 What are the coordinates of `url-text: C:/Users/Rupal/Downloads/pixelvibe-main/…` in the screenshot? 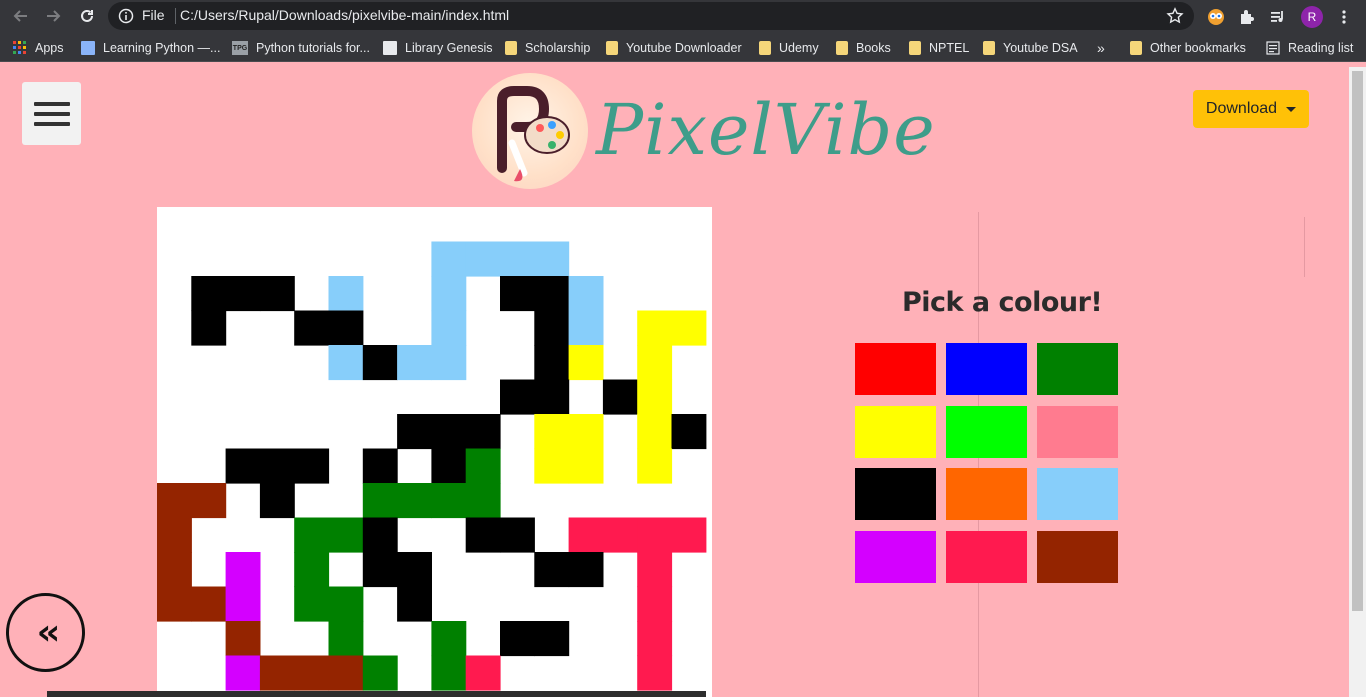 It's located at (344, 15).